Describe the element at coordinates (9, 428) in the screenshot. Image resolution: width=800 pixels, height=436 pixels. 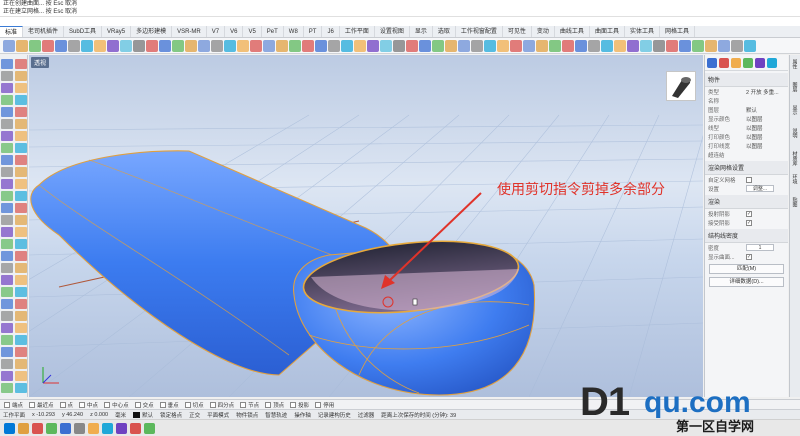
I see `taskbar-app-icon` at that location.